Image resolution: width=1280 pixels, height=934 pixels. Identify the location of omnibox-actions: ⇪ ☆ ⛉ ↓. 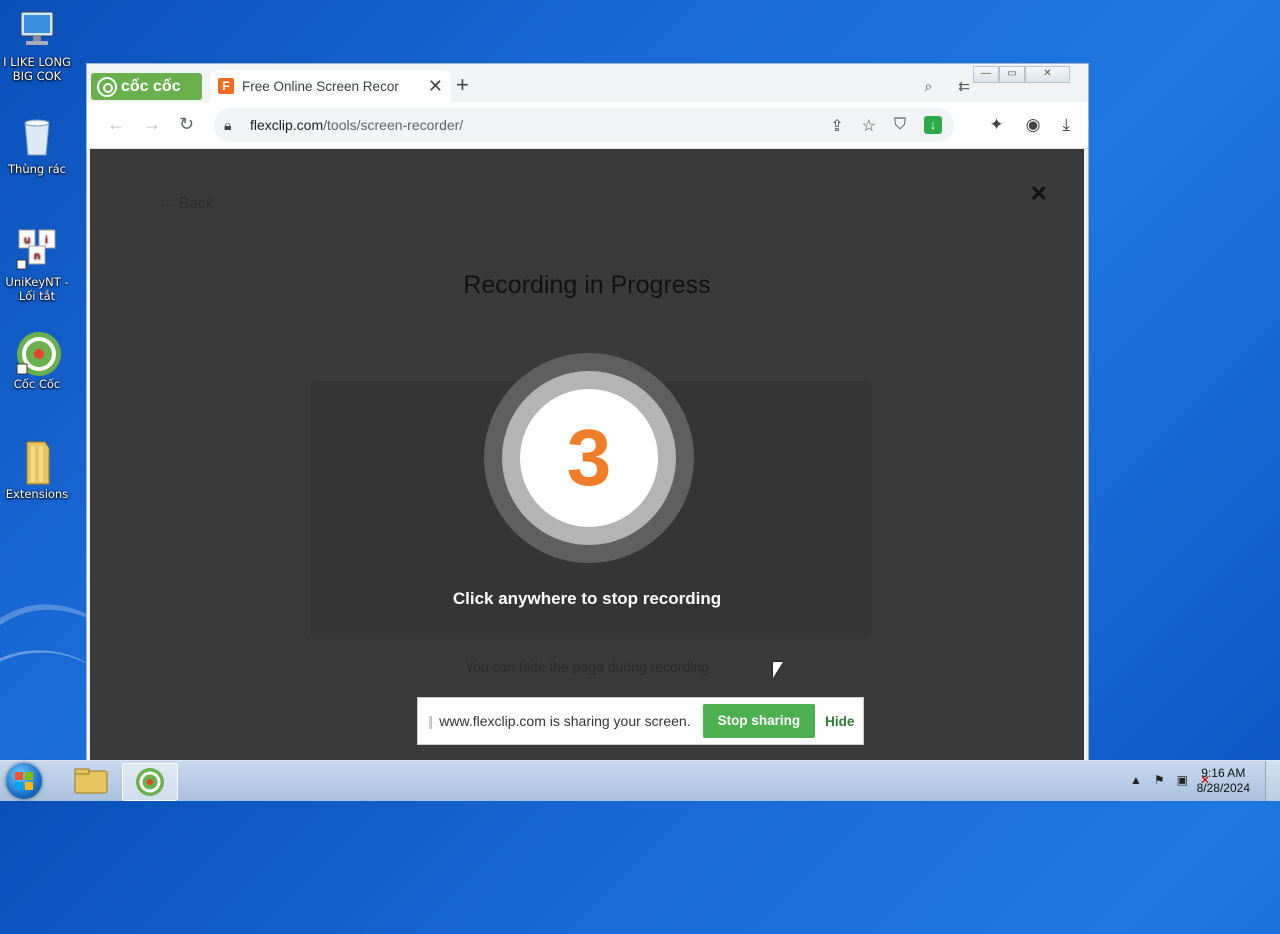
(886, 126).